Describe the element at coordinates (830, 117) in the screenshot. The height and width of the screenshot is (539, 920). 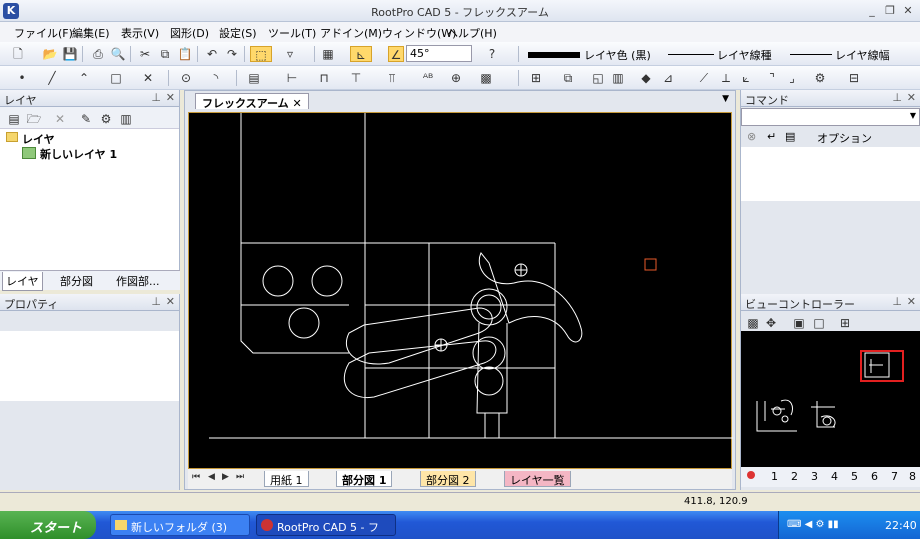
I see `command-input: ▼` at that location.